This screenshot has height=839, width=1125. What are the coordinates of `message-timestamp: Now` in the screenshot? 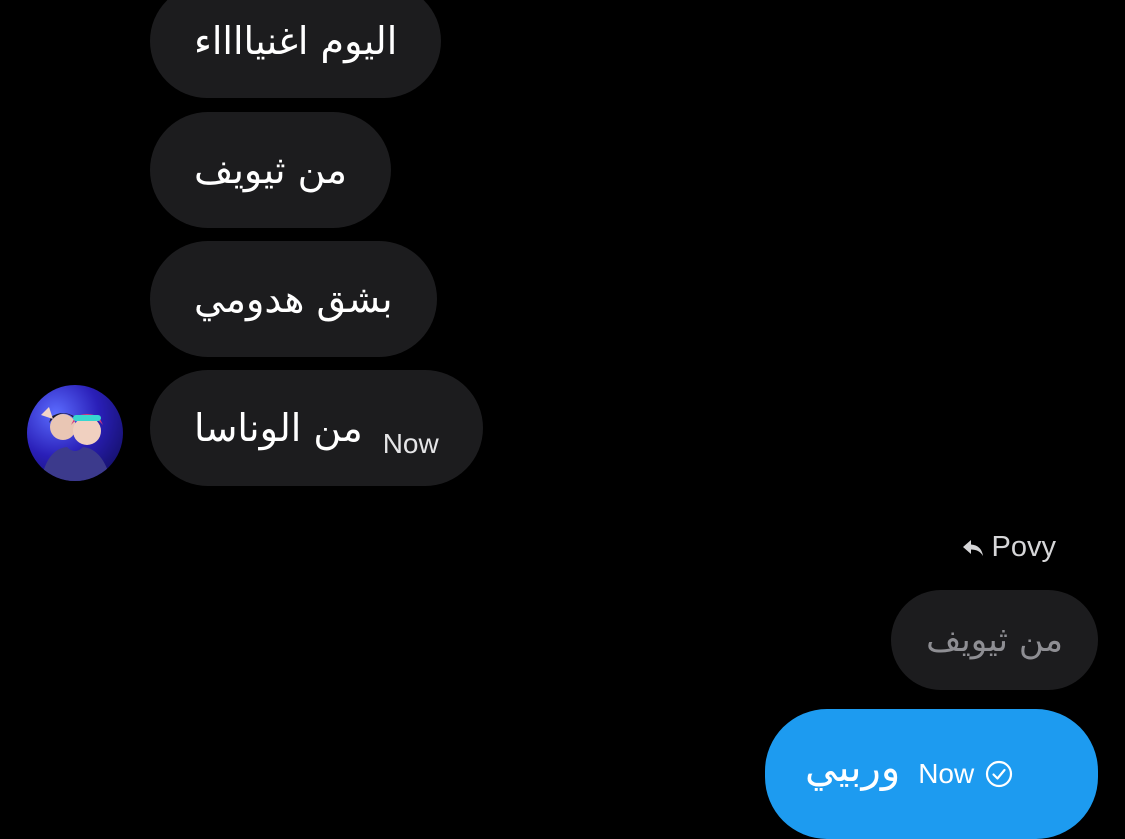 It's located at (410, 443).